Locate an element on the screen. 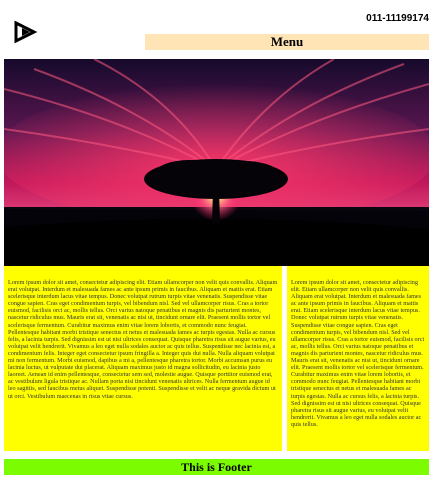 The height and width of the screenshot is (490, 433). logo is located at coordinates (24, 32).